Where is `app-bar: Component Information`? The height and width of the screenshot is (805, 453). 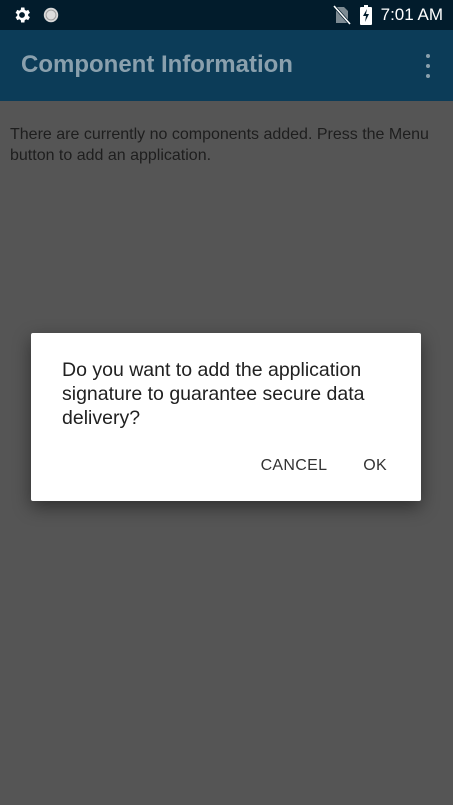 app-bar: Component Information is located at coordinates (226, 65).